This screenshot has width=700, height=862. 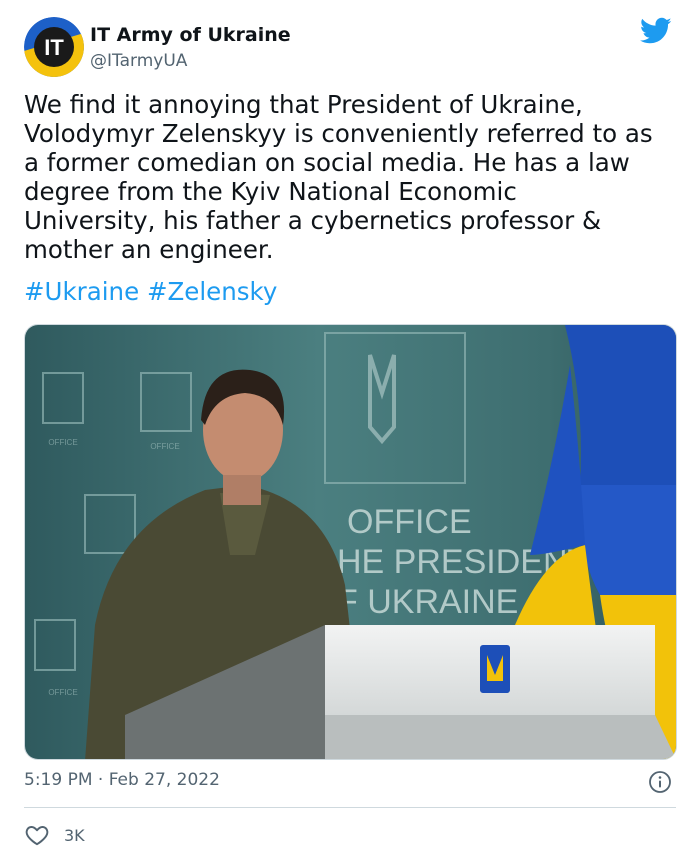 What do you see at coordinates (149, 249) in the screenshot?
I see `tweet-text-line: mother an engineer.` at bounding box center [149, 249].